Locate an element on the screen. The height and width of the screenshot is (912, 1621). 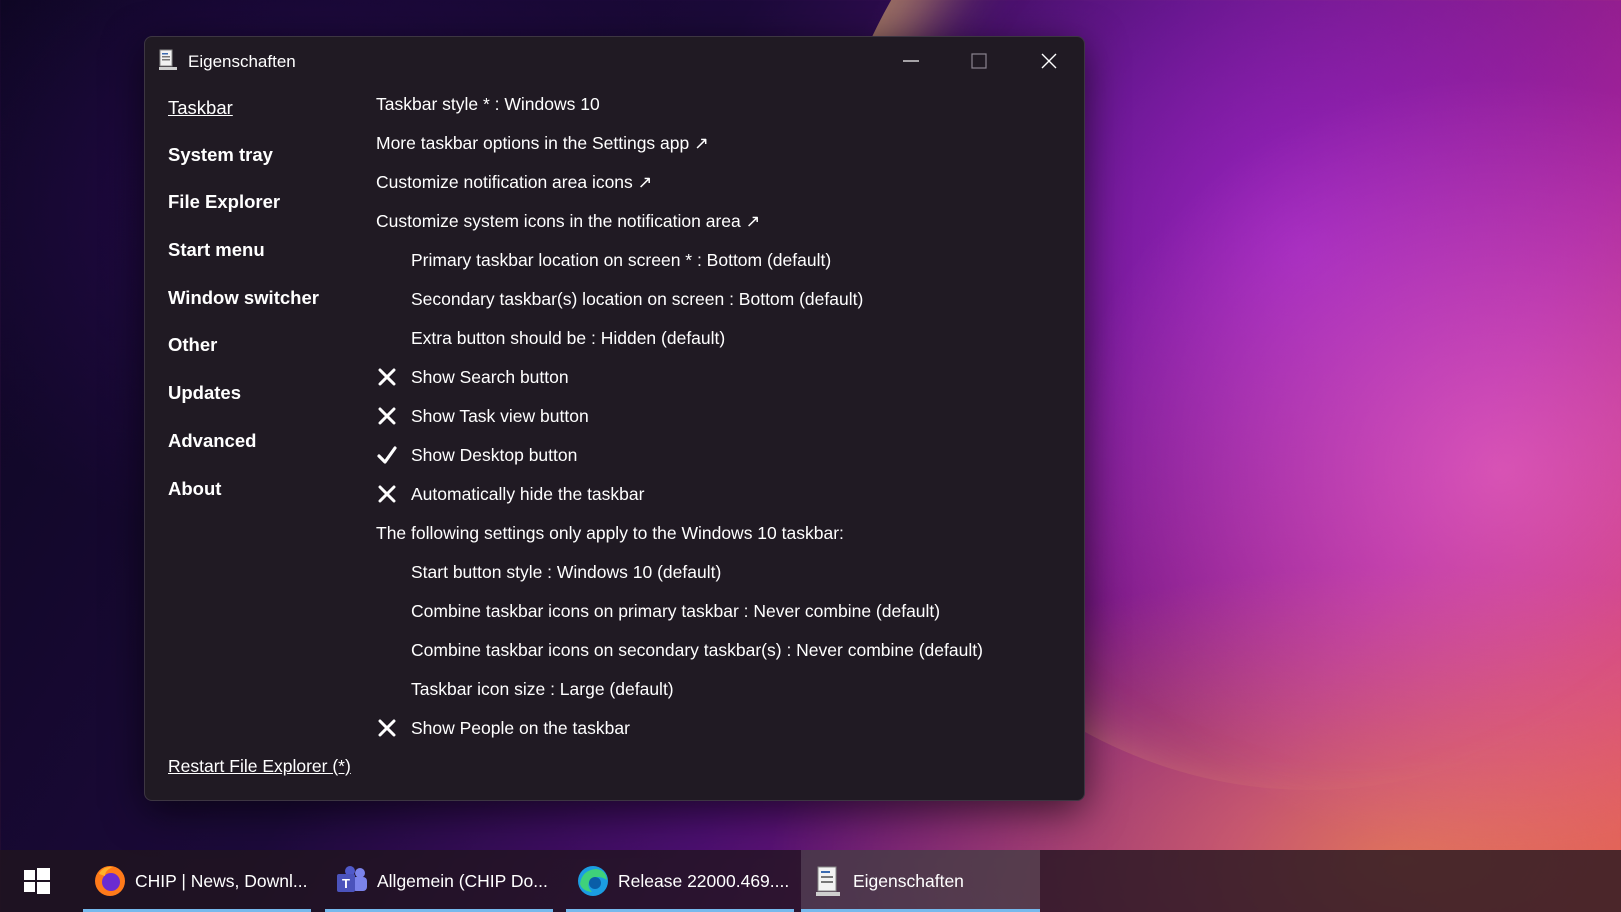
maximize-button is located at coordinates (979, 61).